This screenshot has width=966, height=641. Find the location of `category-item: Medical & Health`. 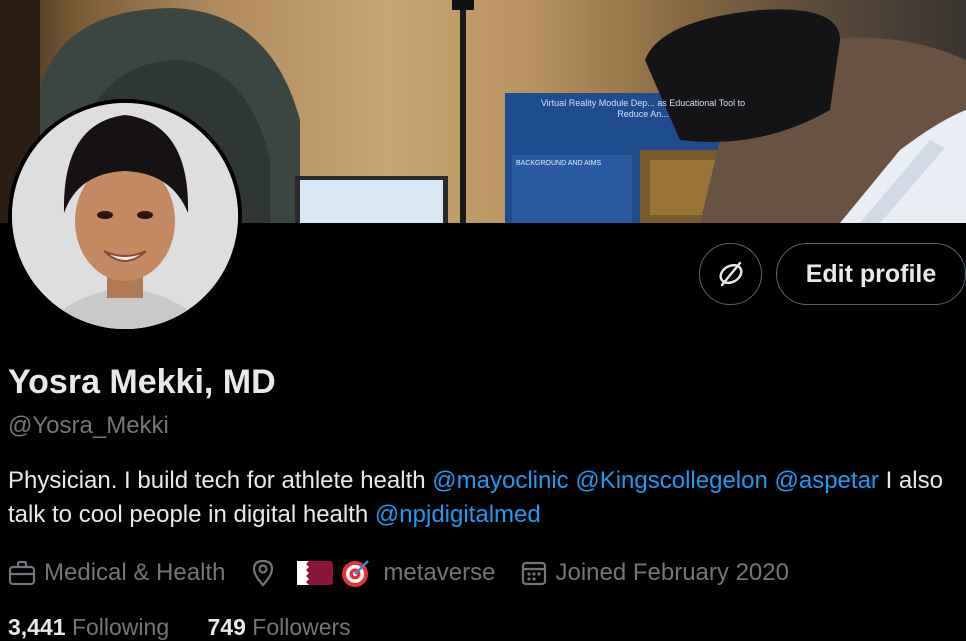

category-item: Medical & Health is located at coordinates (116, 573).